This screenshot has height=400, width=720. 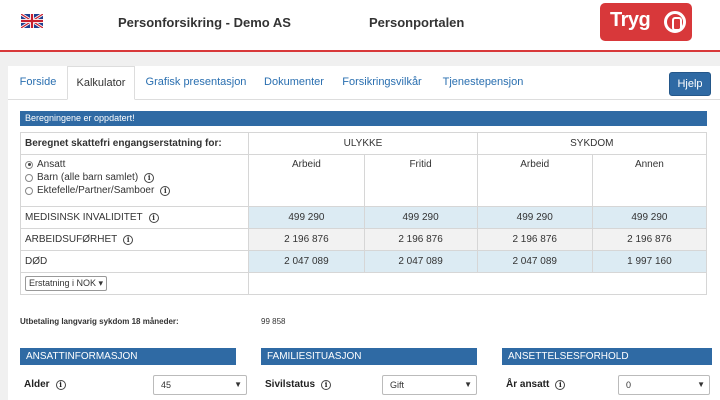 I want to click on empty-cell, so click(x=477, y=283).